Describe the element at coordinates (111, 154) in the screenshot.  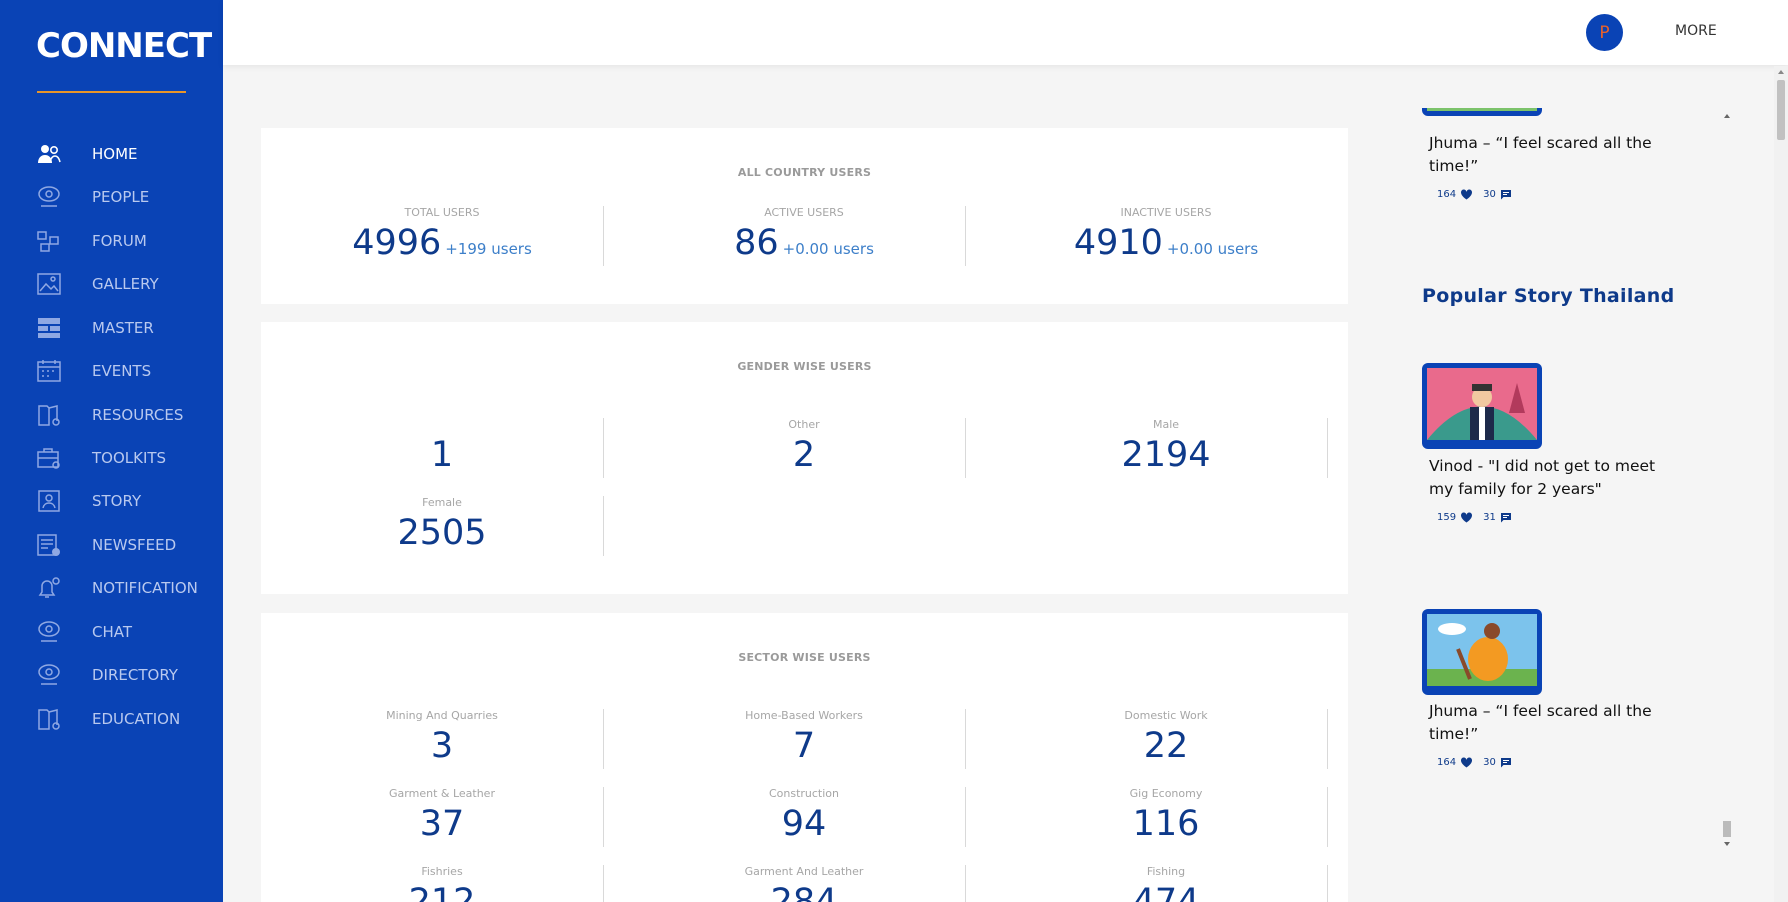
I see `sidebar-item-home: HOME` at that location.